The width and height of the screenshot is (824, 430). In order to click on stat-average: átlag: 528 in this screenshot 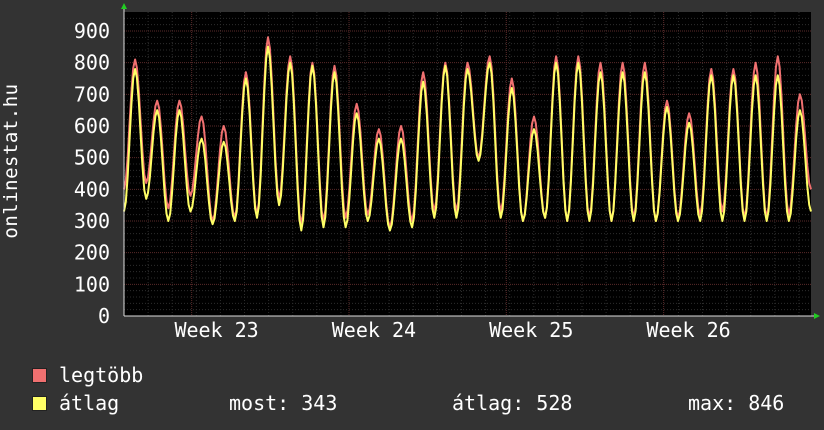, I will do `click(512, 403)`.